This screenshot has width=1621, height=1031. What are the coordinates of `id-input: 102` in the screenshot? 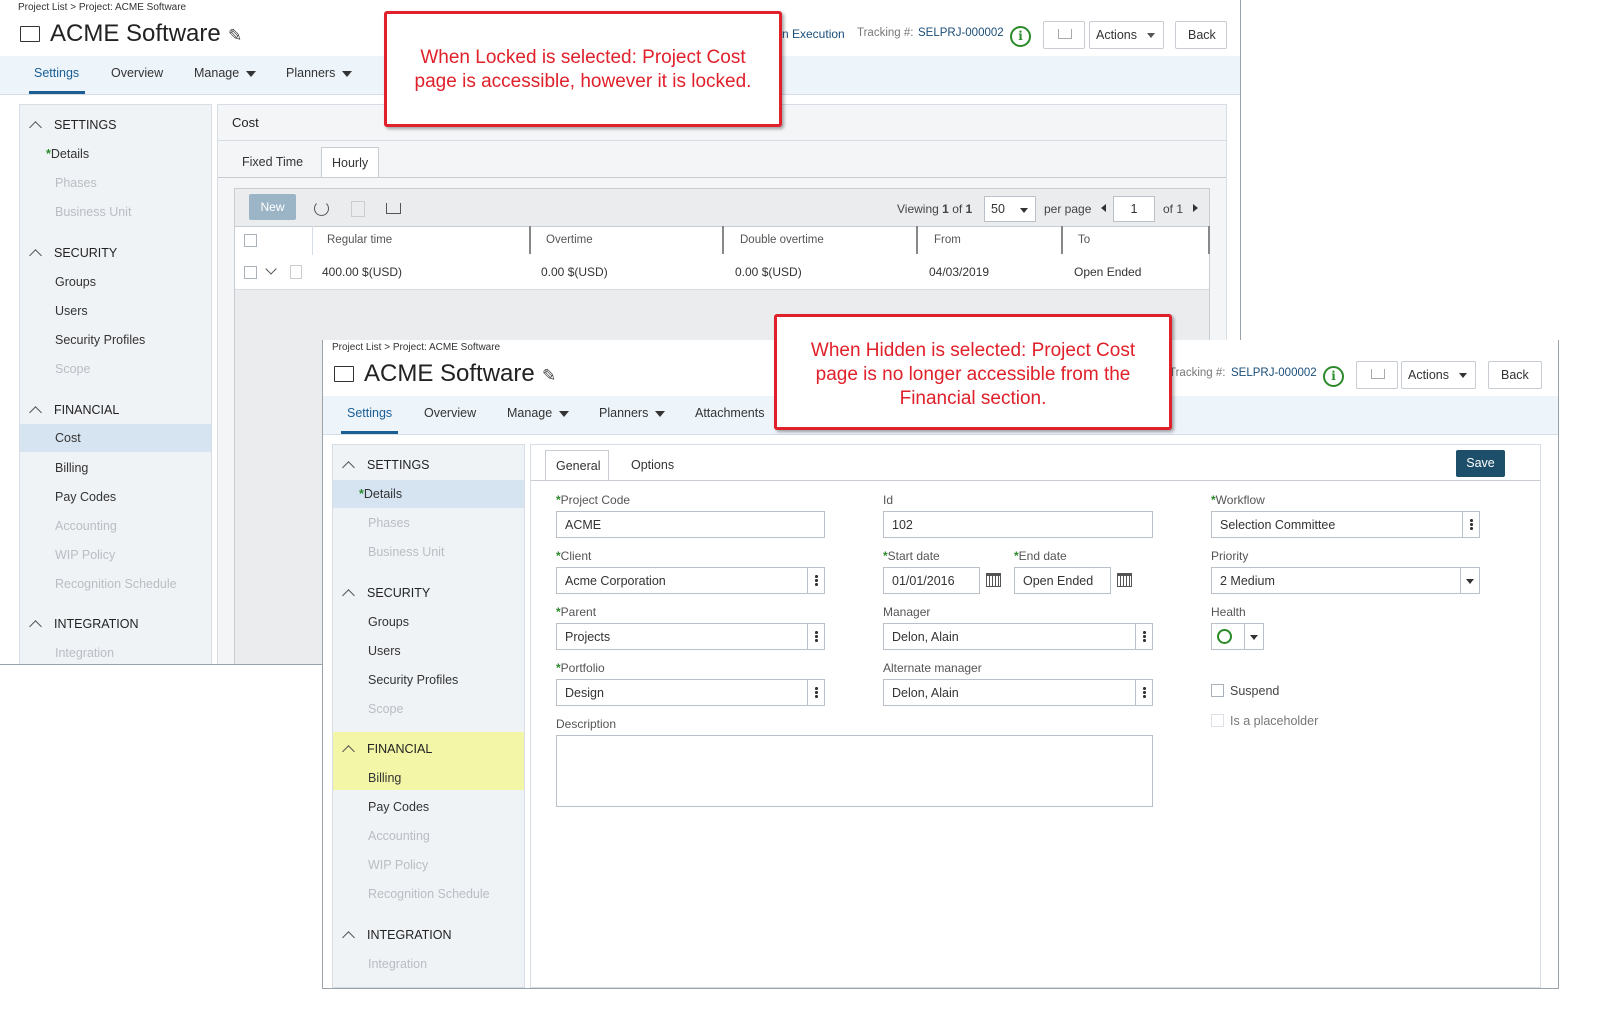 It's located at (1018, 524).